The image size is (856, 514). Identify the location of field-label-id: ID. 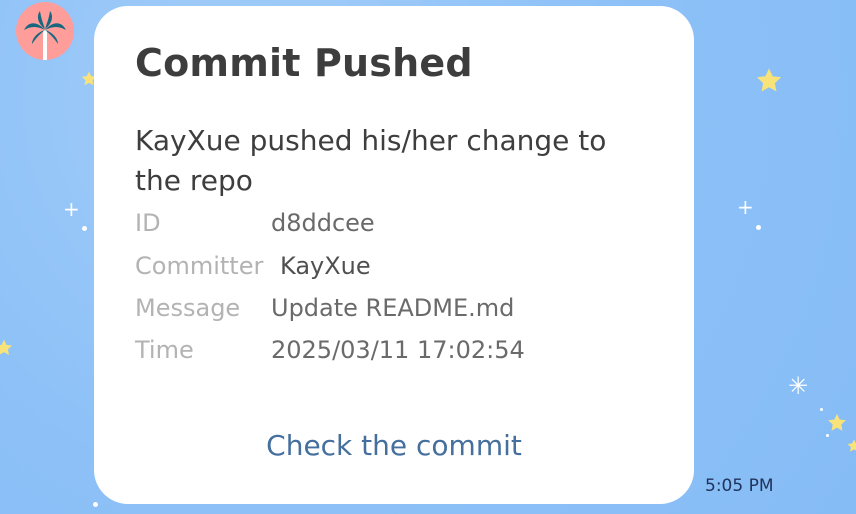
(148, 223).